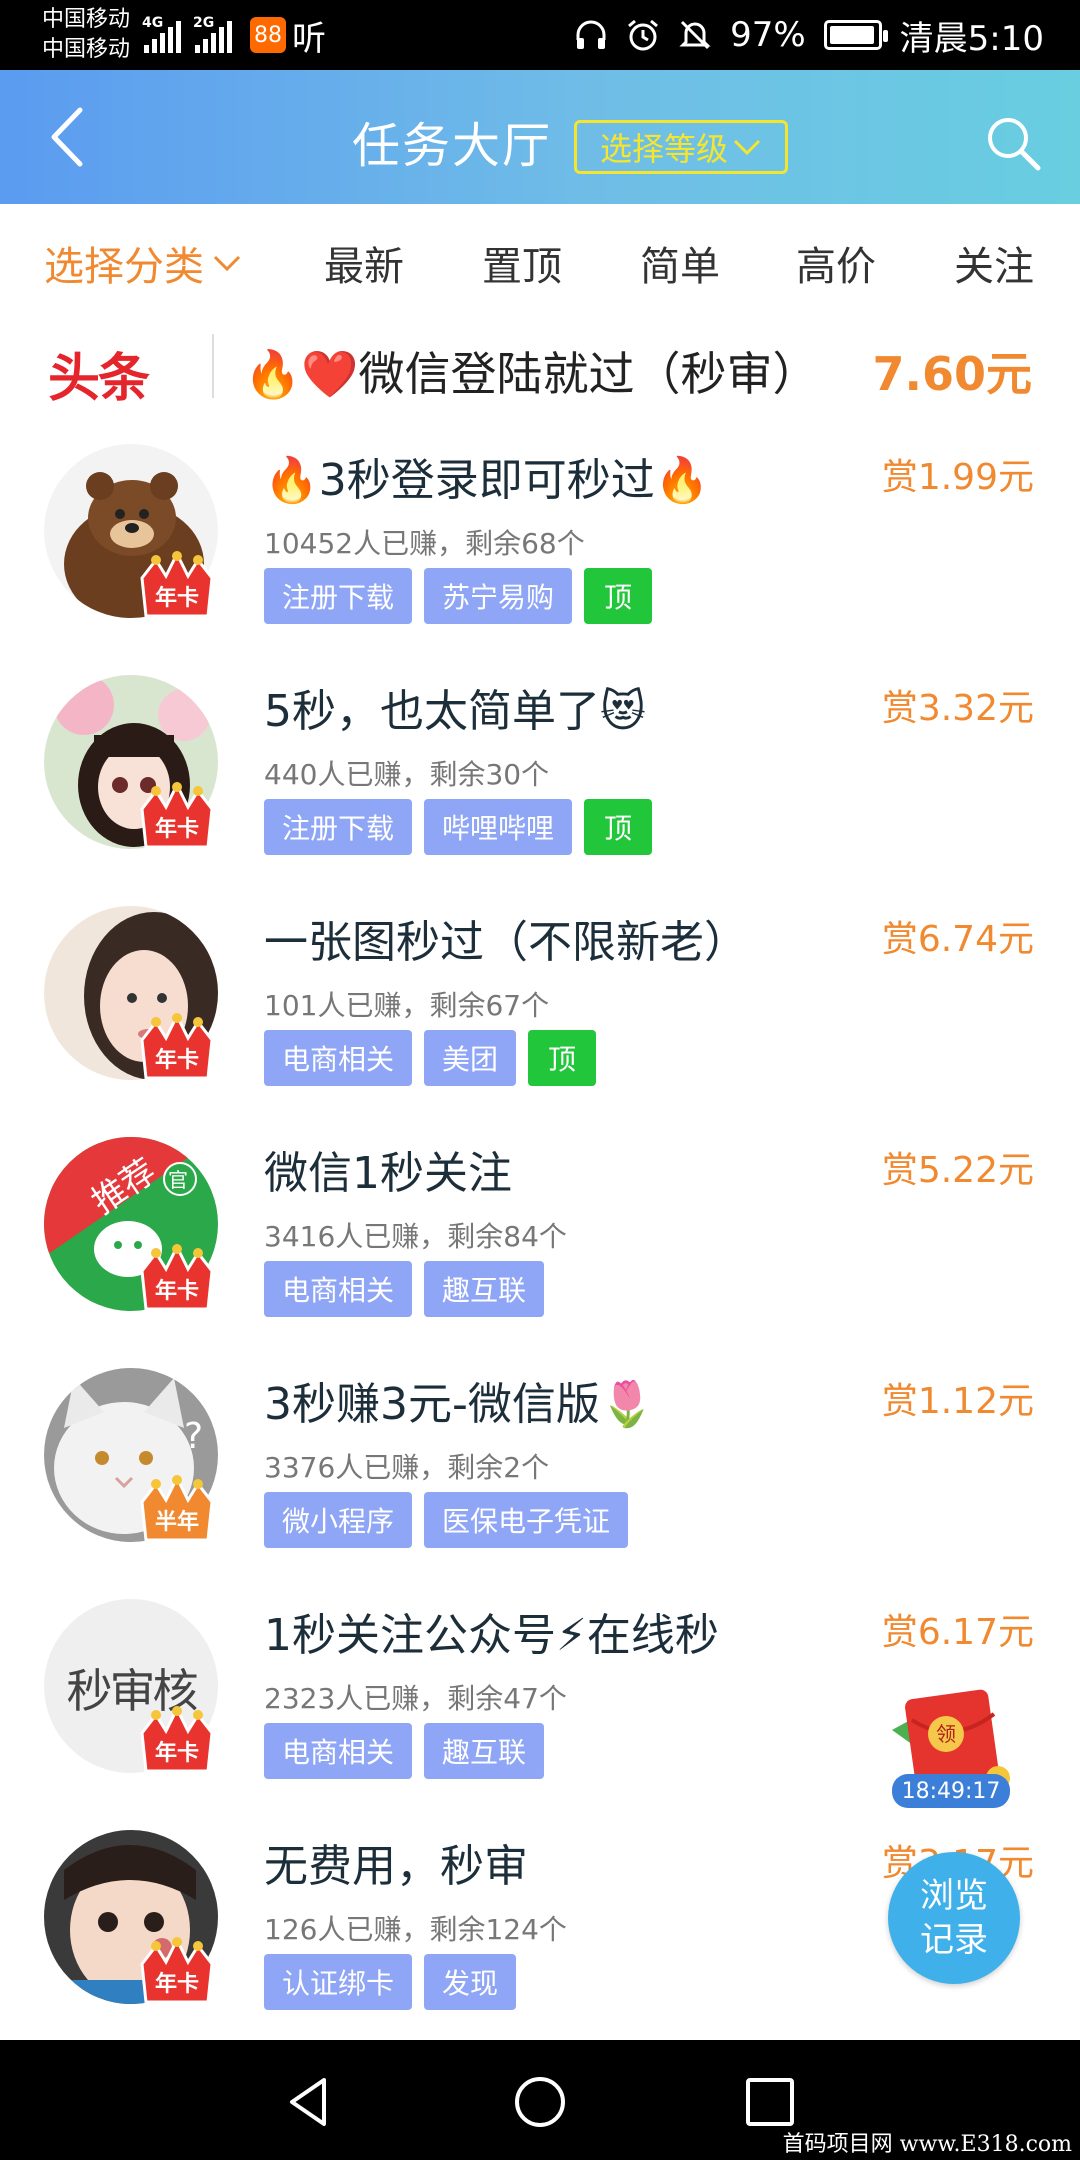 The width and height of the screenshot is (1080, 2160). Describe the element at coordinates (531, 374) in the screenshot. I see `headline-title: 🔥❤️微信登陆就过（秒审）` at that location.